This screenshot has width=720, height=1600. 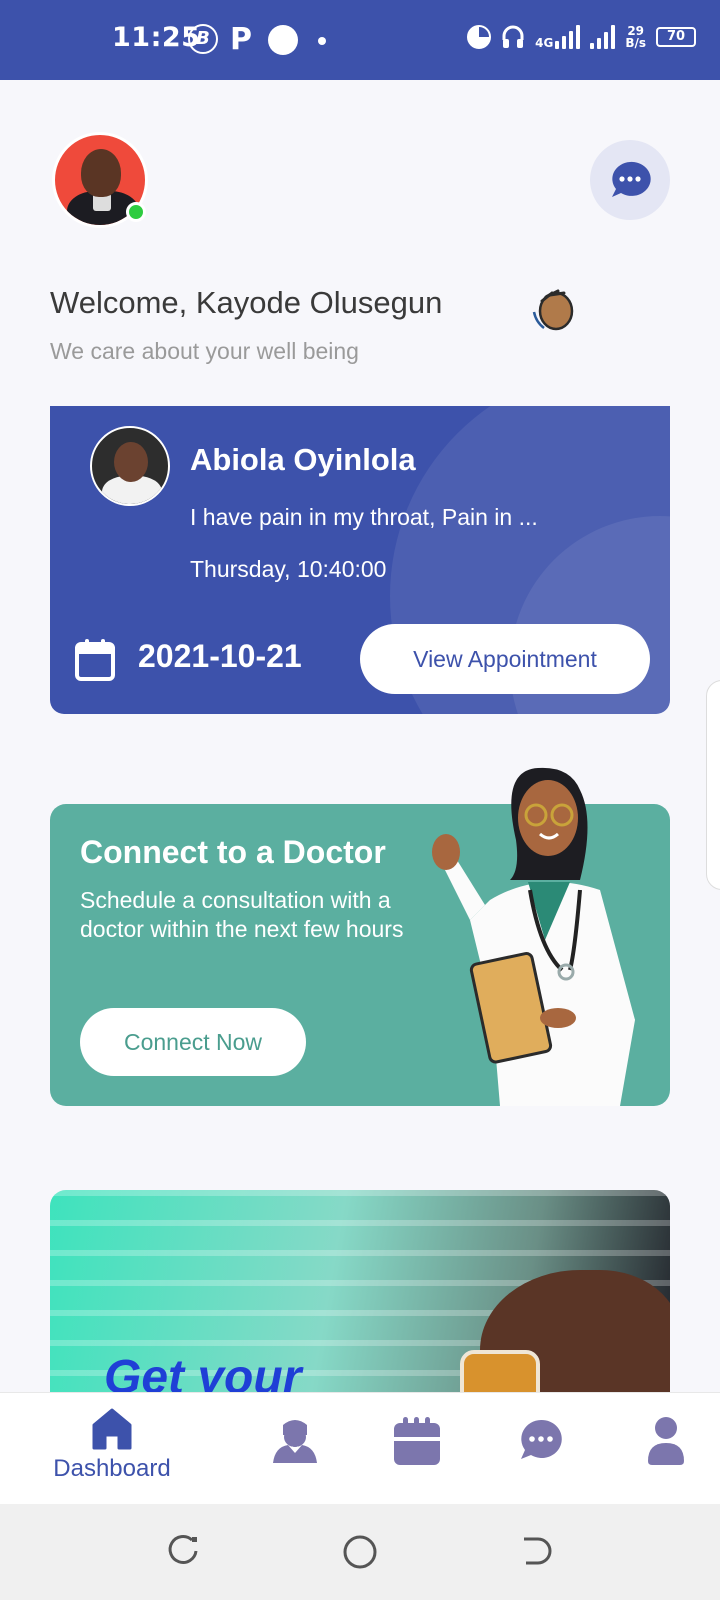 I want to click on messages-button, so click(x=630, y=180).